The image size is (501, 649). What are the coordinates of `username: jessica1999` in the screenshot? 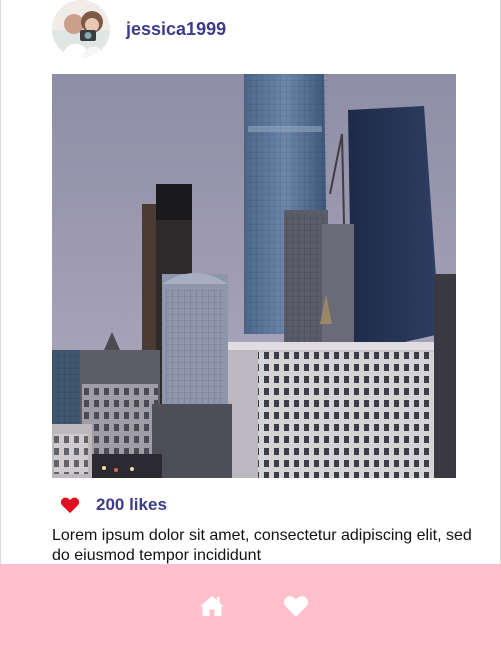 It's located at (176, 29).